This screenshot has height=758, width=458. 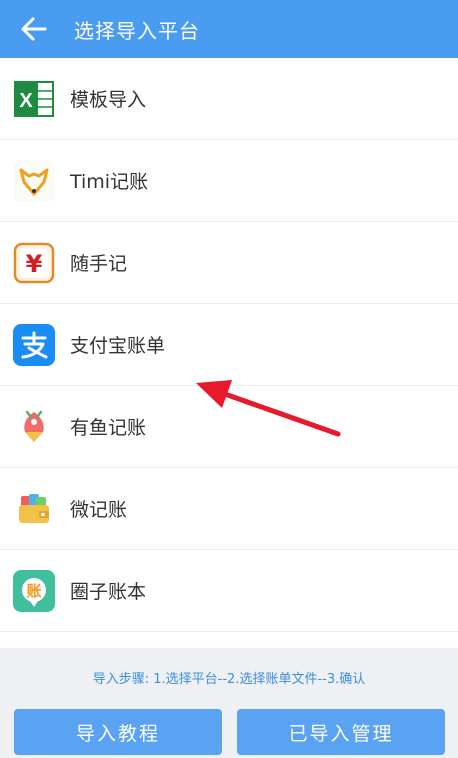 I want to click on yen-icon: ¥, so click(x=34, y=263).